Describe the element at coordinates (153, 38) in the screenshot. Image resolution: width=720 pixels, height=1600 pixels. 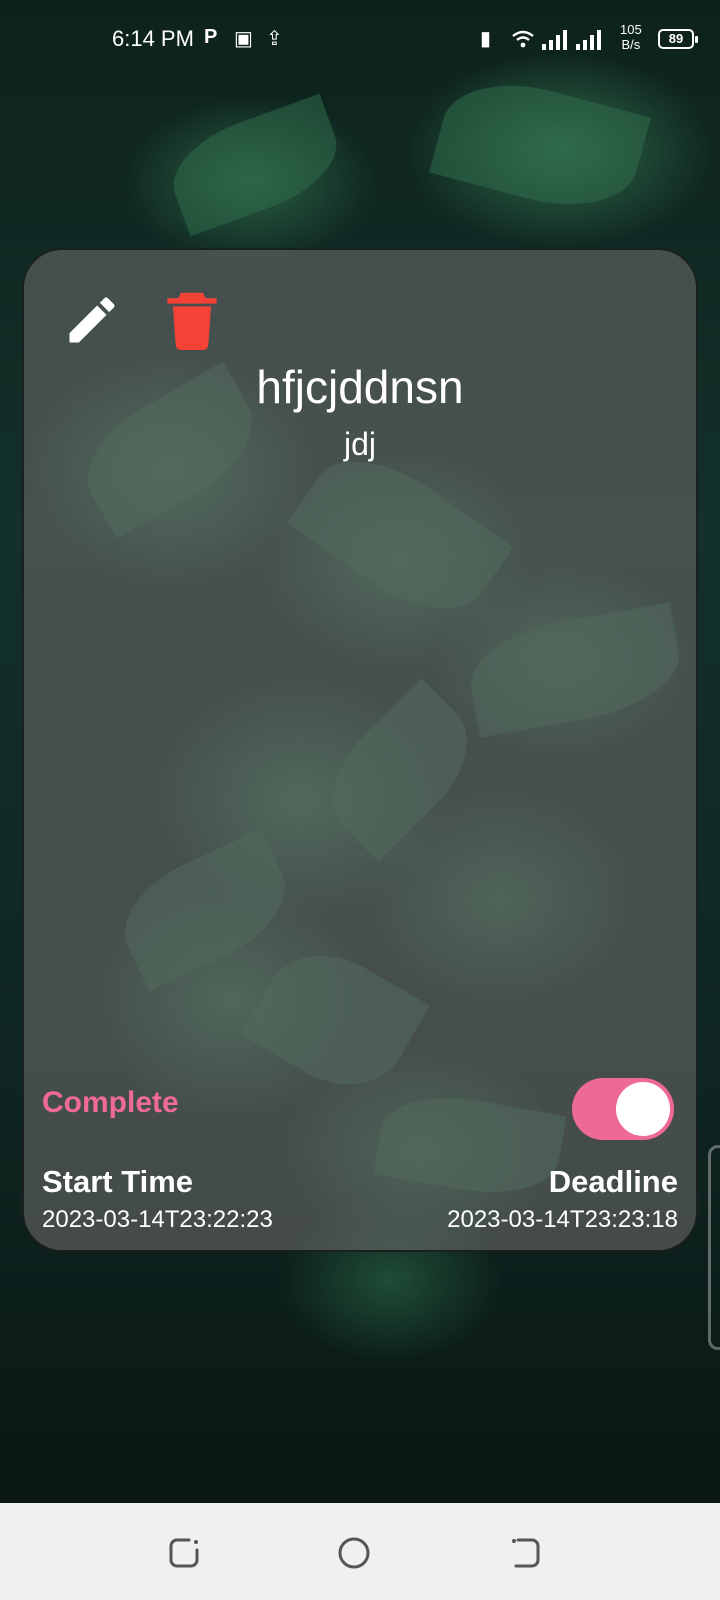
I see `clock: 6:14 PM` at that location.